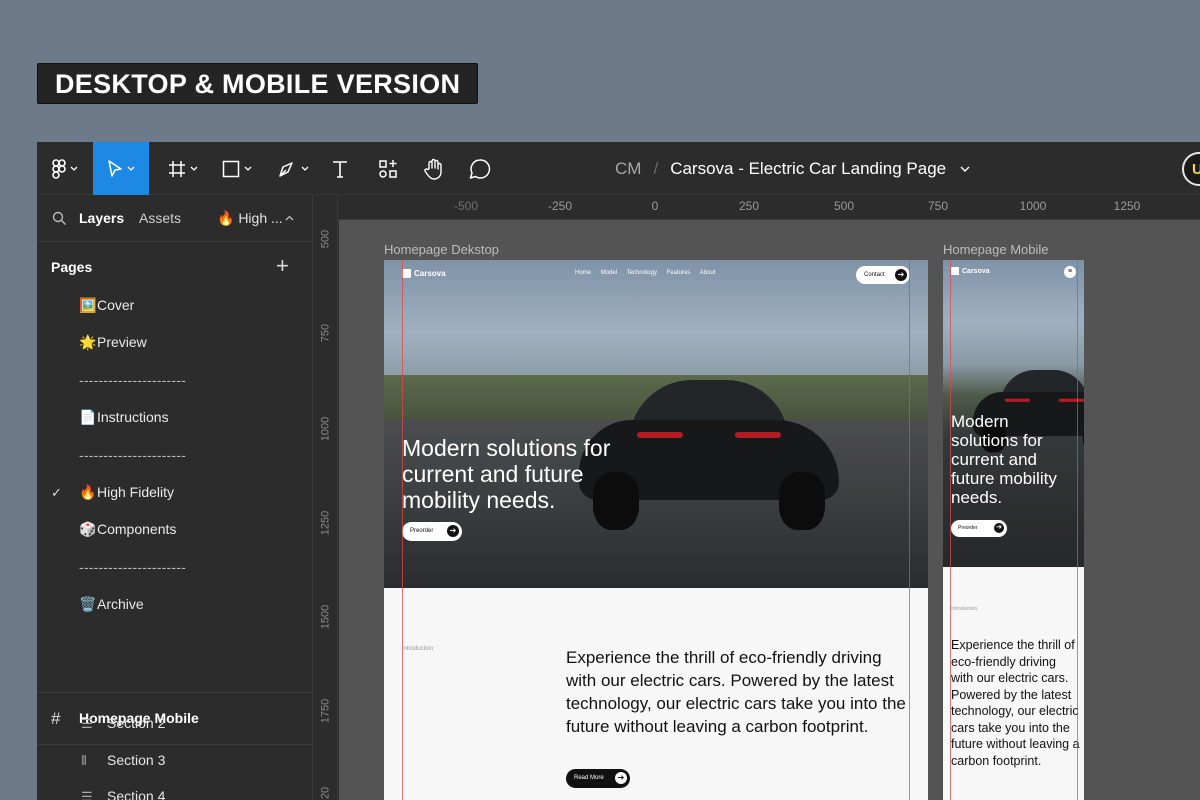  I want to click on layer-item-section-4: ☰ Section 4, so click(123, 794).